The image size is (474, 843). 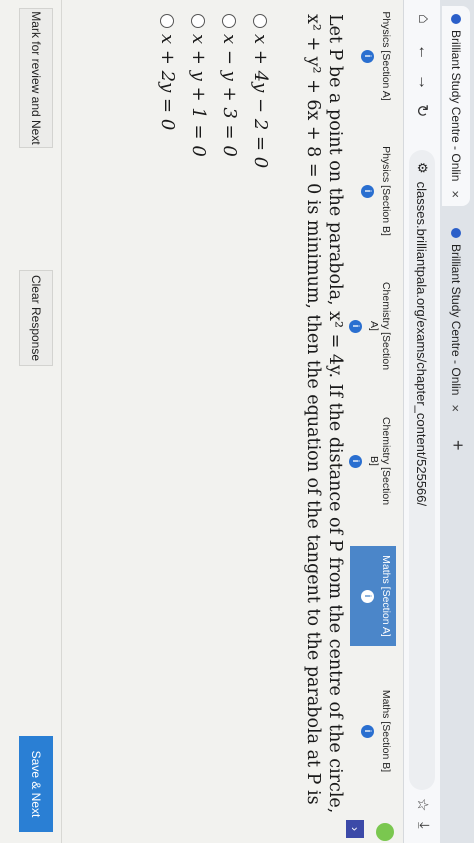 I want to click on forward-arrow-icon: →, so click(x=423, y=82).